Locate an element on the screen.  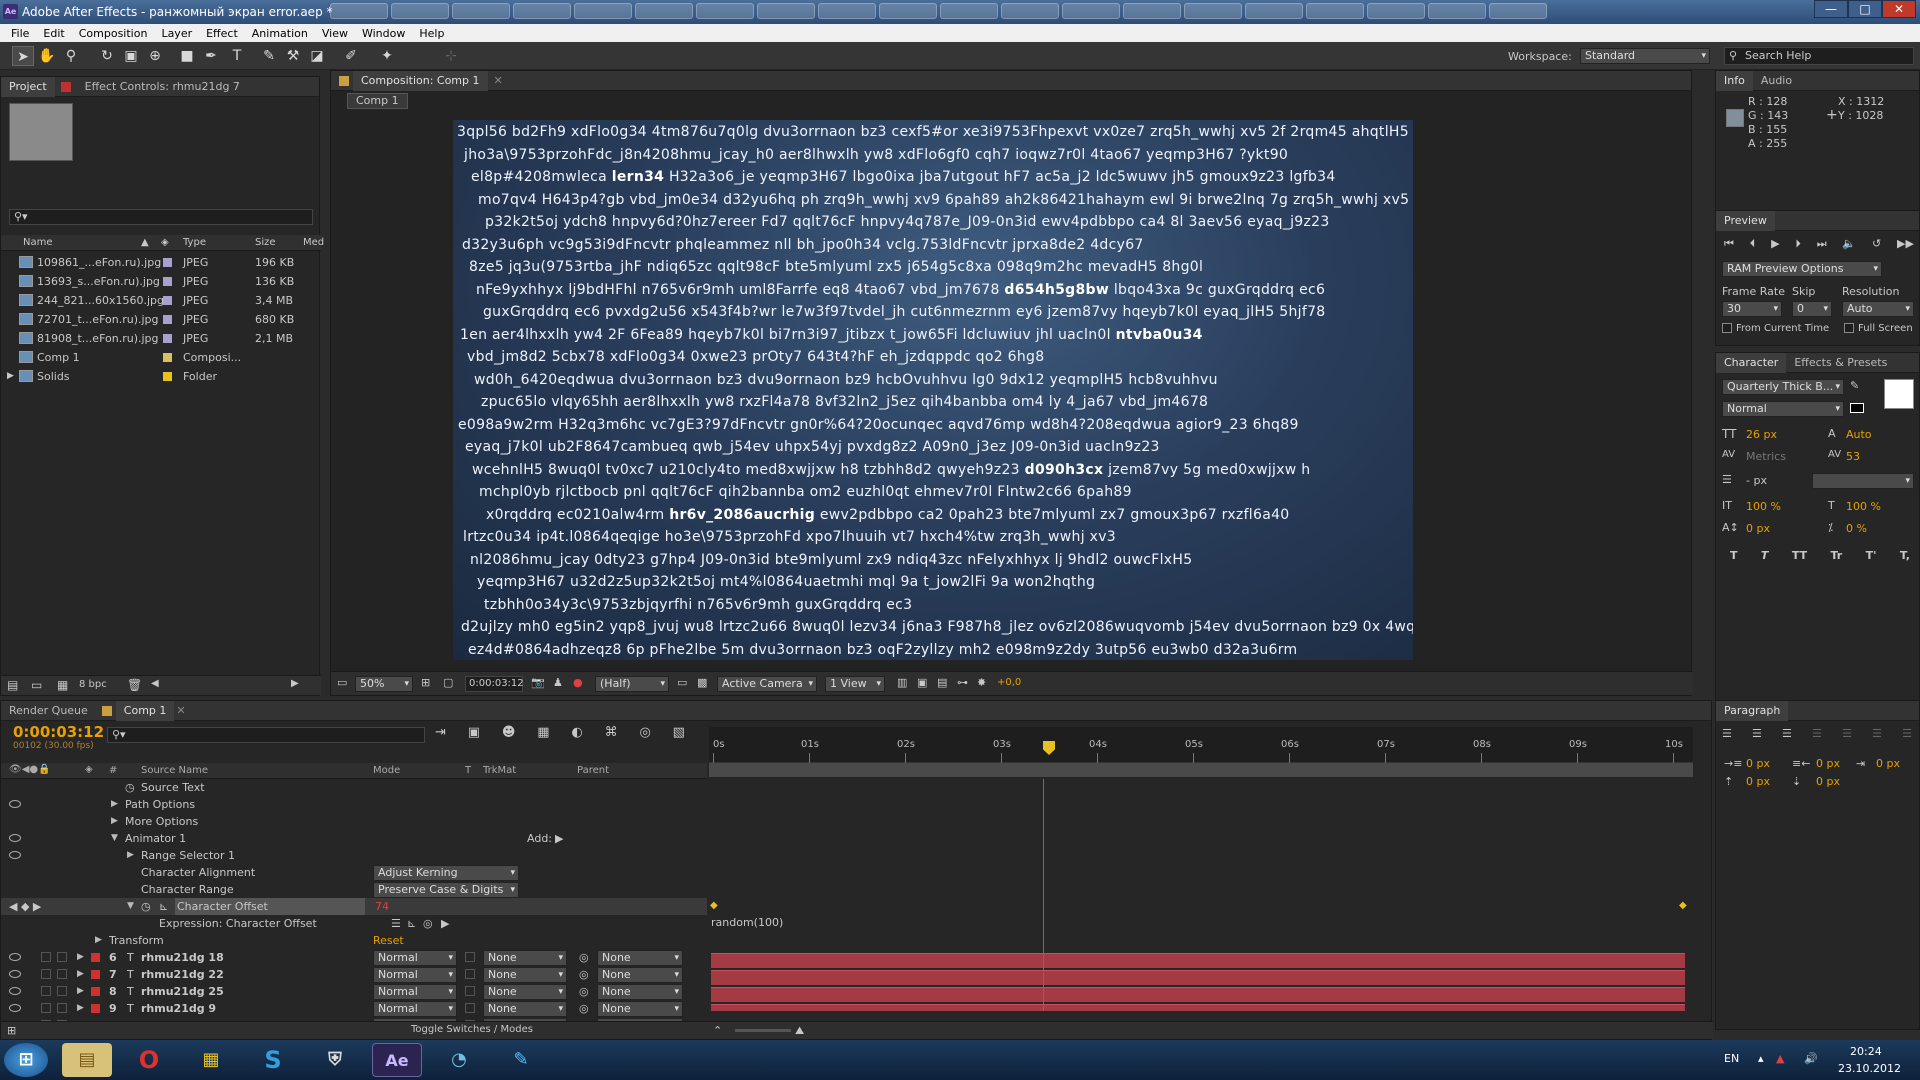
world-of-tanks-icon: ⛨ is located at coordinates (335, 1060).